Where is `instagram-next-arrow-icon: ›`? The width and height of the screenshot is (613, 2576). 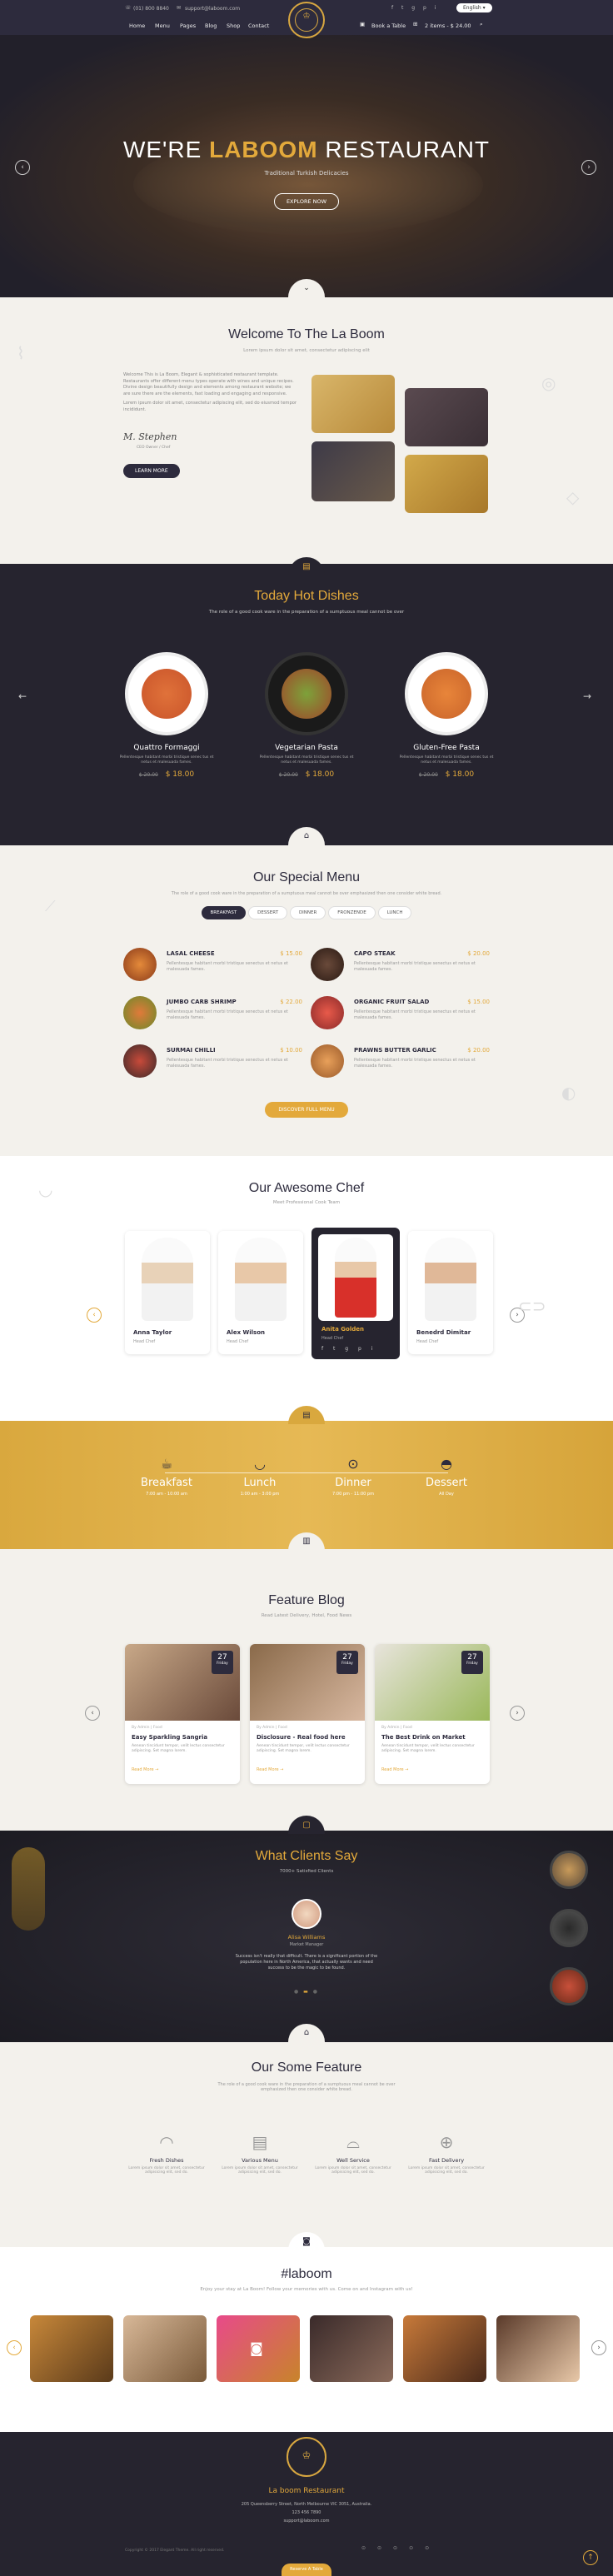 instagram-next-arrow-icon: › is located at coordinates (598, 2347).